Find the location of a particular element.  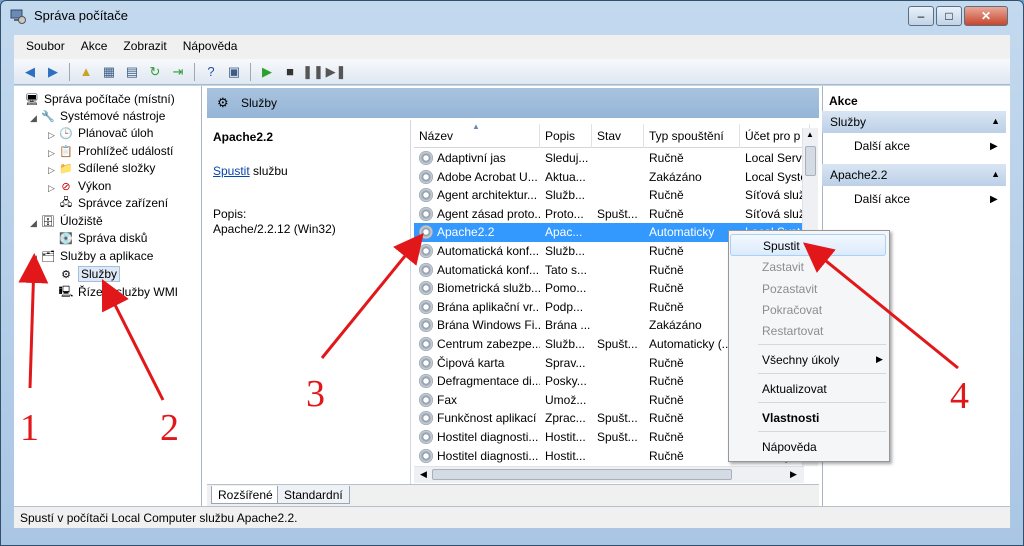

services-header: ⚙ Služby is located at coordinates (513, 103).